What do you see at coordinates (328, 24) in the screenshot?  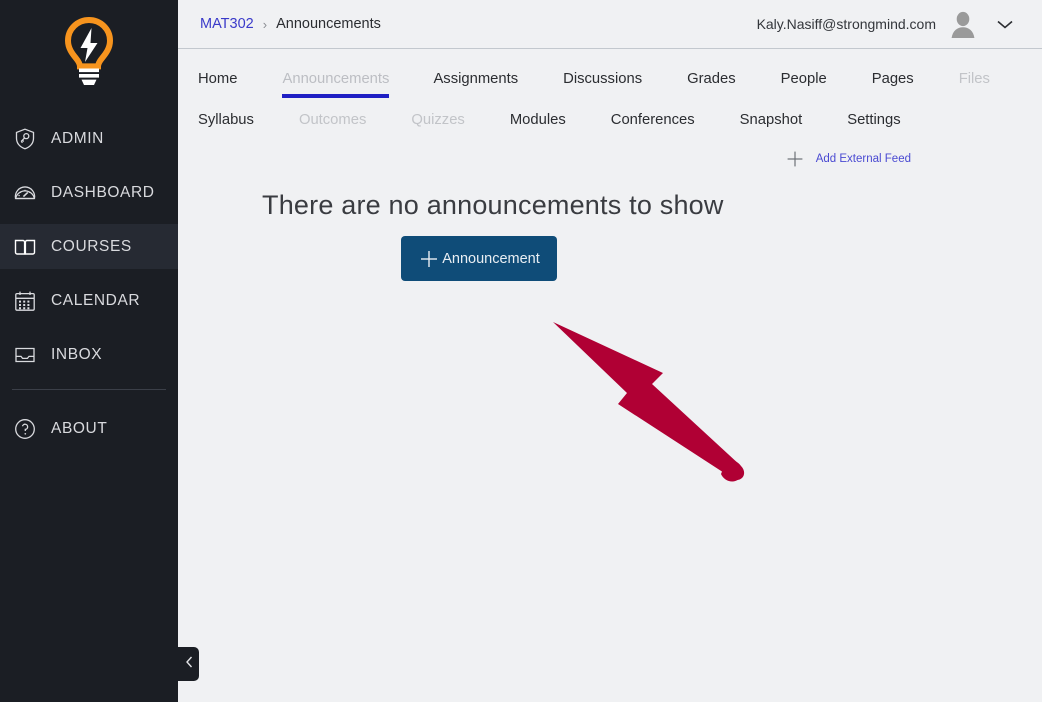 I see `breadcrumb-current: Announcements` at bounding box center [328, 24].